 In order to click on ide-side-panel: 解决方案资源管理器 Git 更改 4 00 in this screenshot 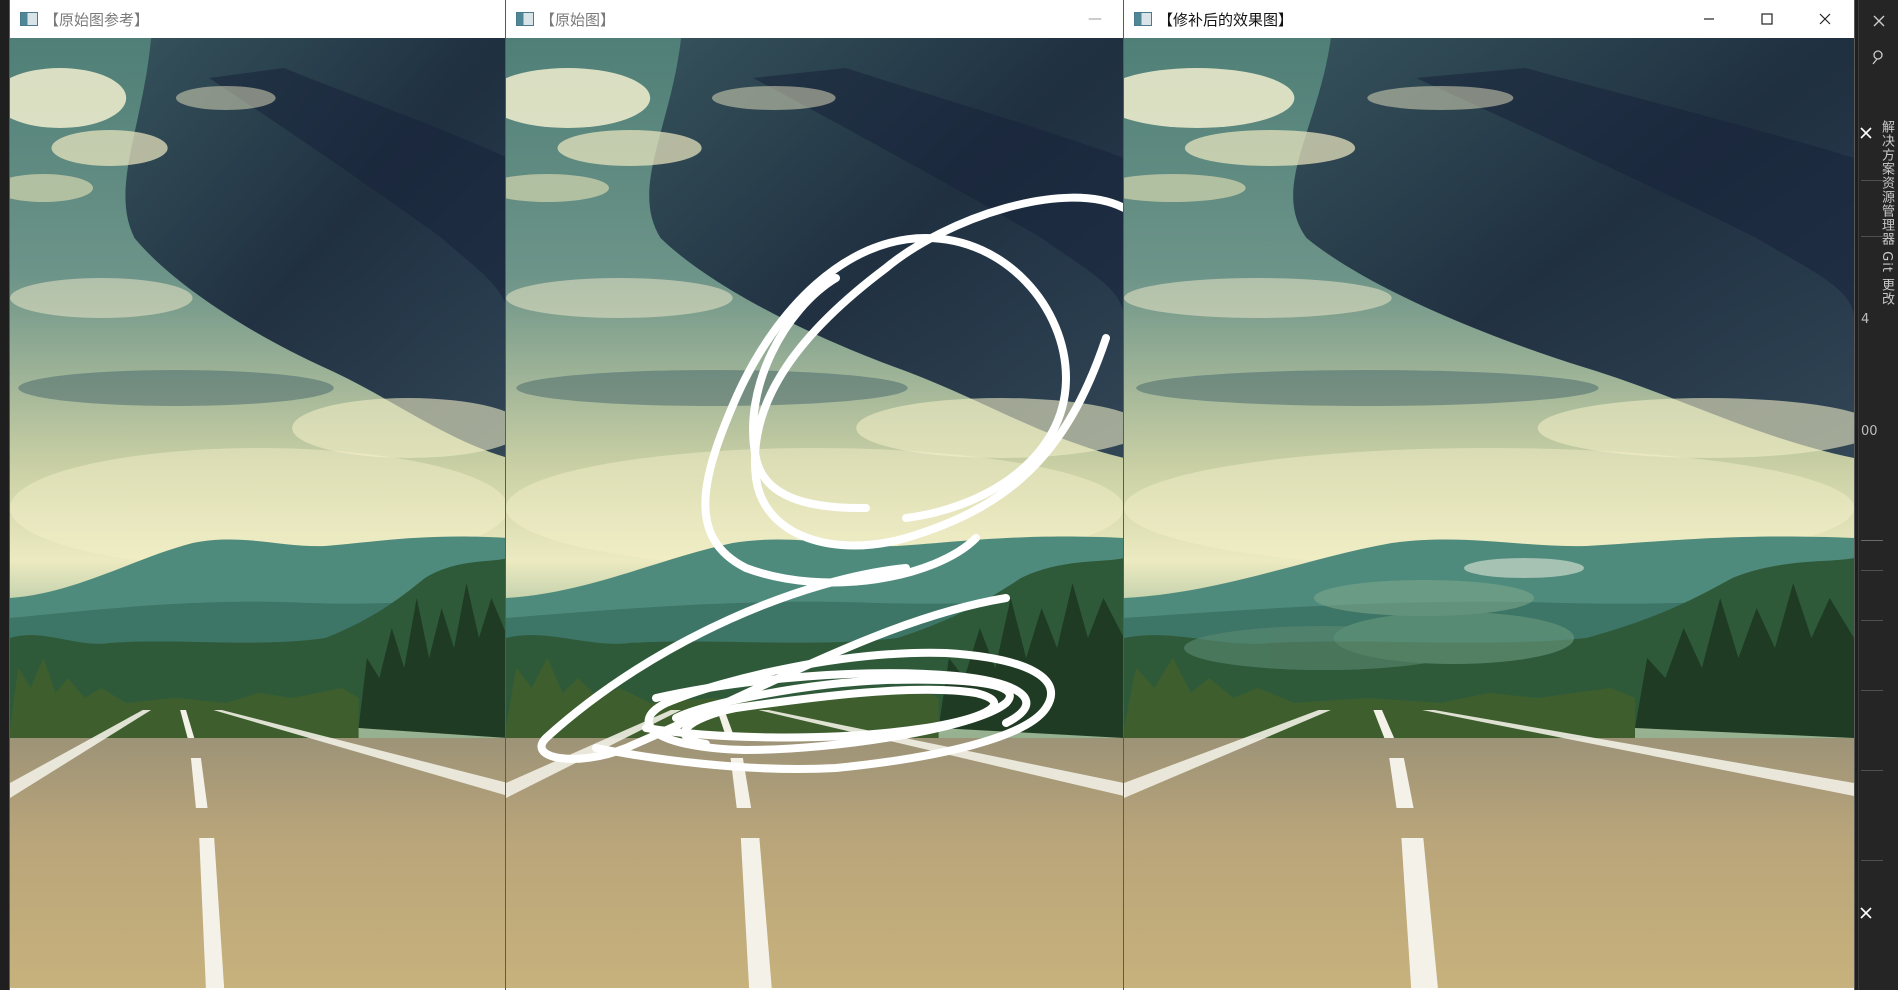, I will do `click(1878, 495)`.